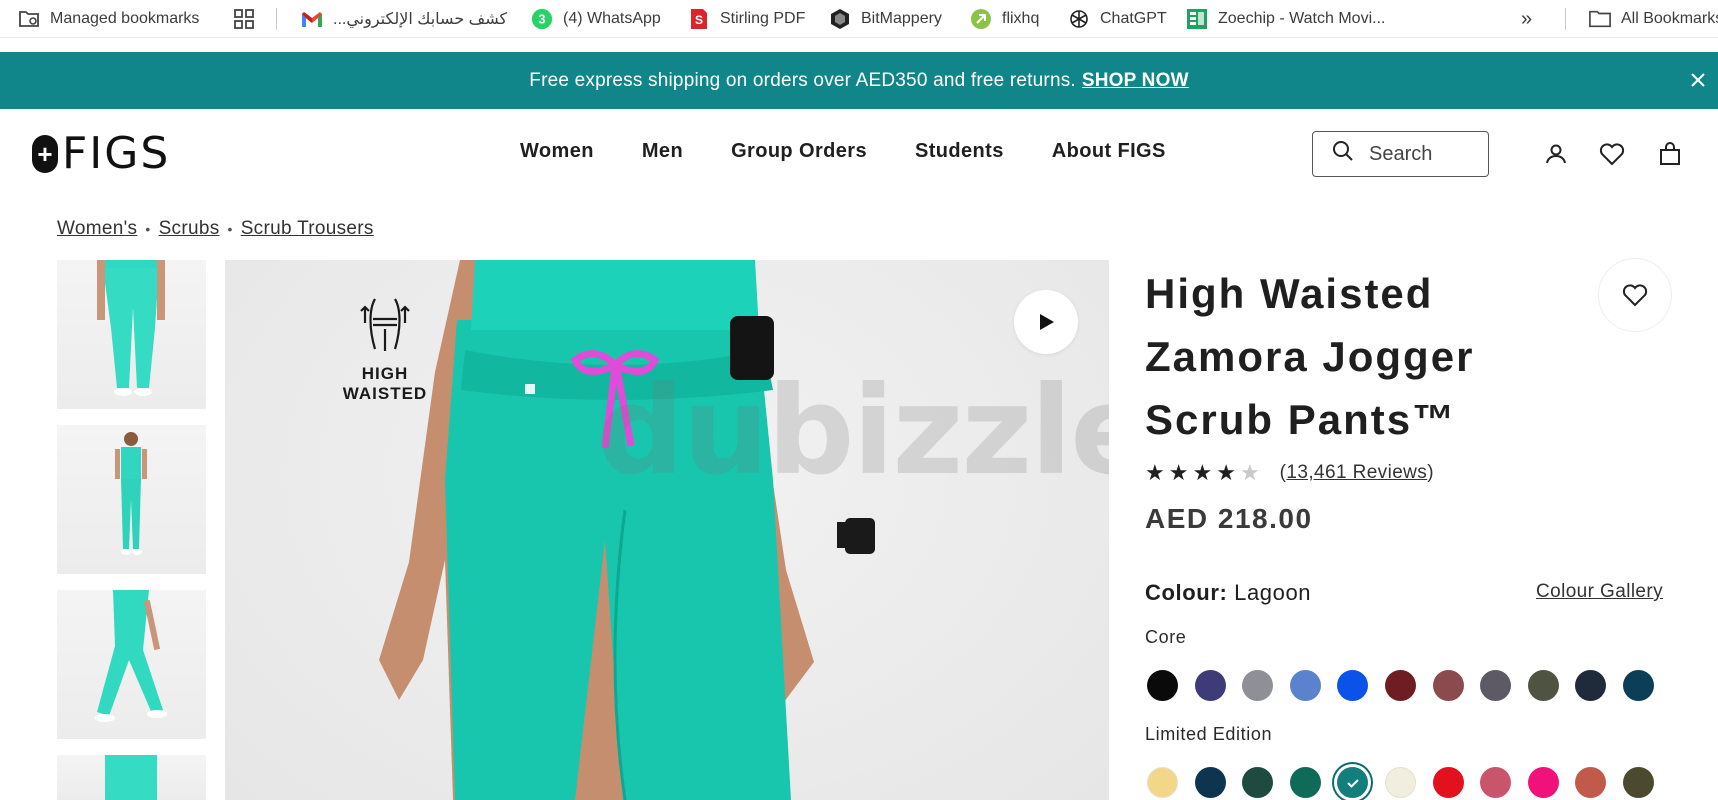 This screenshot has width=1718, height=800. Describe the element at coordinates (189, 229) in the screenshot. I see `breadcrumb-scrubs: Scrubs` at that location.